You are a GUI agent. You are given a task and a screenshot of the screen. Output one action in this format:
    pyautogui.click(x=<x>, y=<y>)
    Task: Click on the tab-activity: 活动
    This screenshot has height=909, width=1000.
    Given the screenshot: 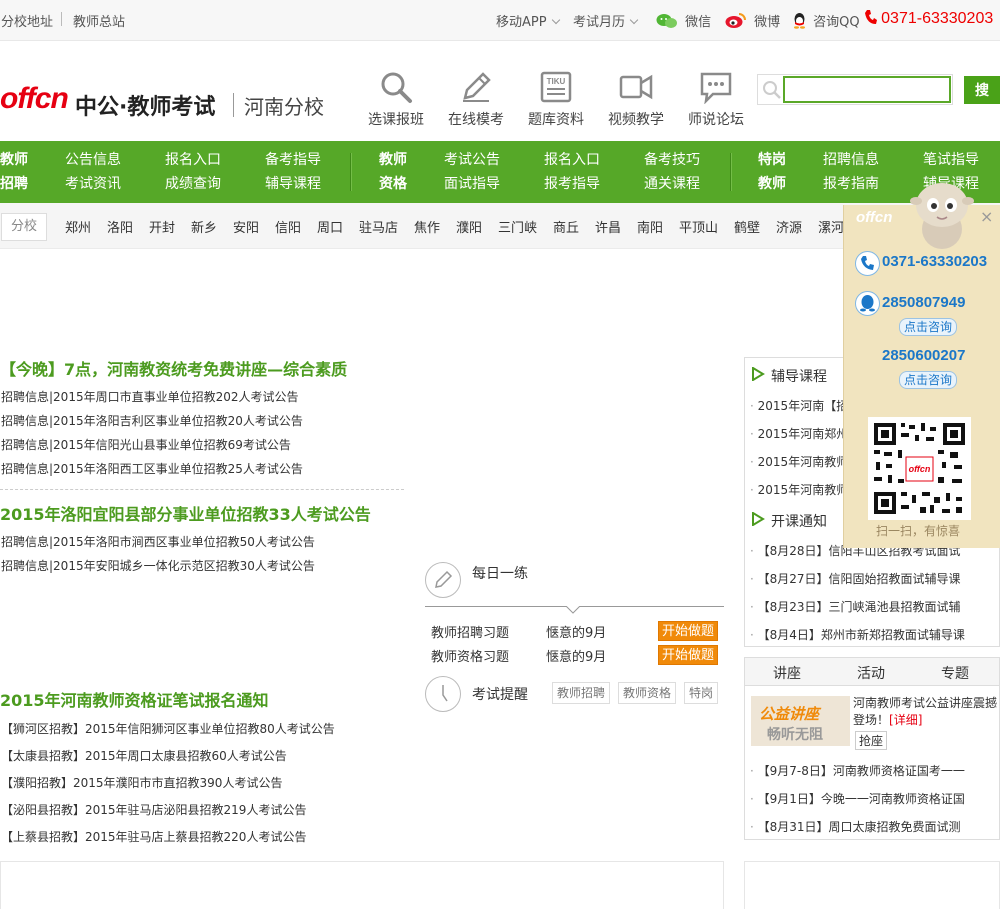 What is the action you would take?
    pyautogui.click(x=871, y=673)
    